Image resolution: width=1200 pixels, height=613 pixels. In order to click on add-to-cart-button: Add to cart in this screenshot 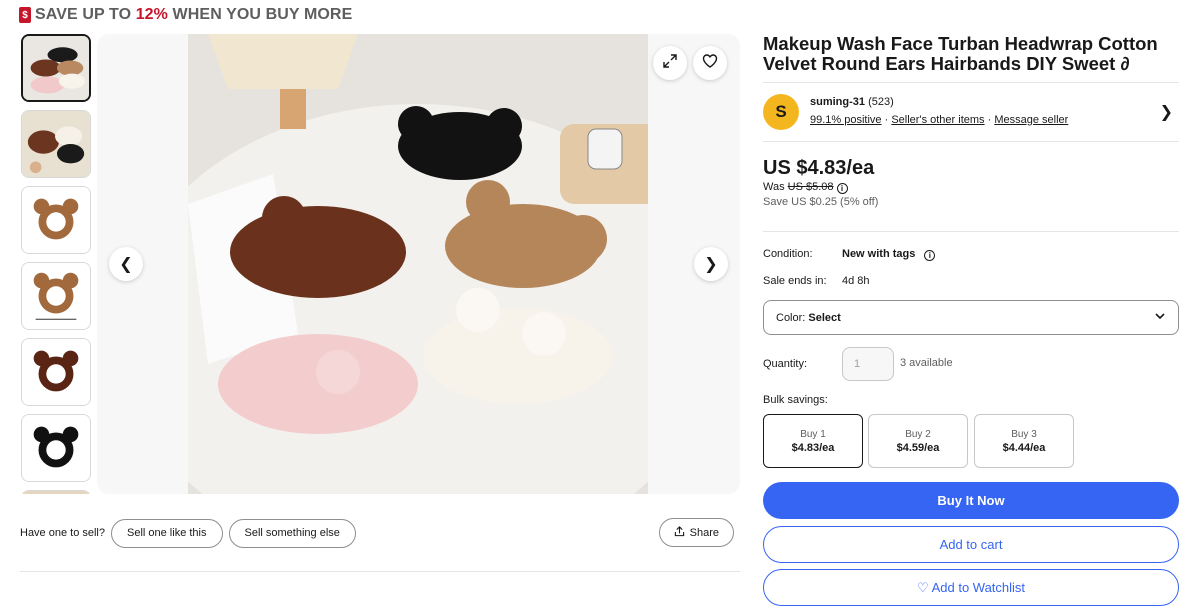, I will do `click(971, 544)`.